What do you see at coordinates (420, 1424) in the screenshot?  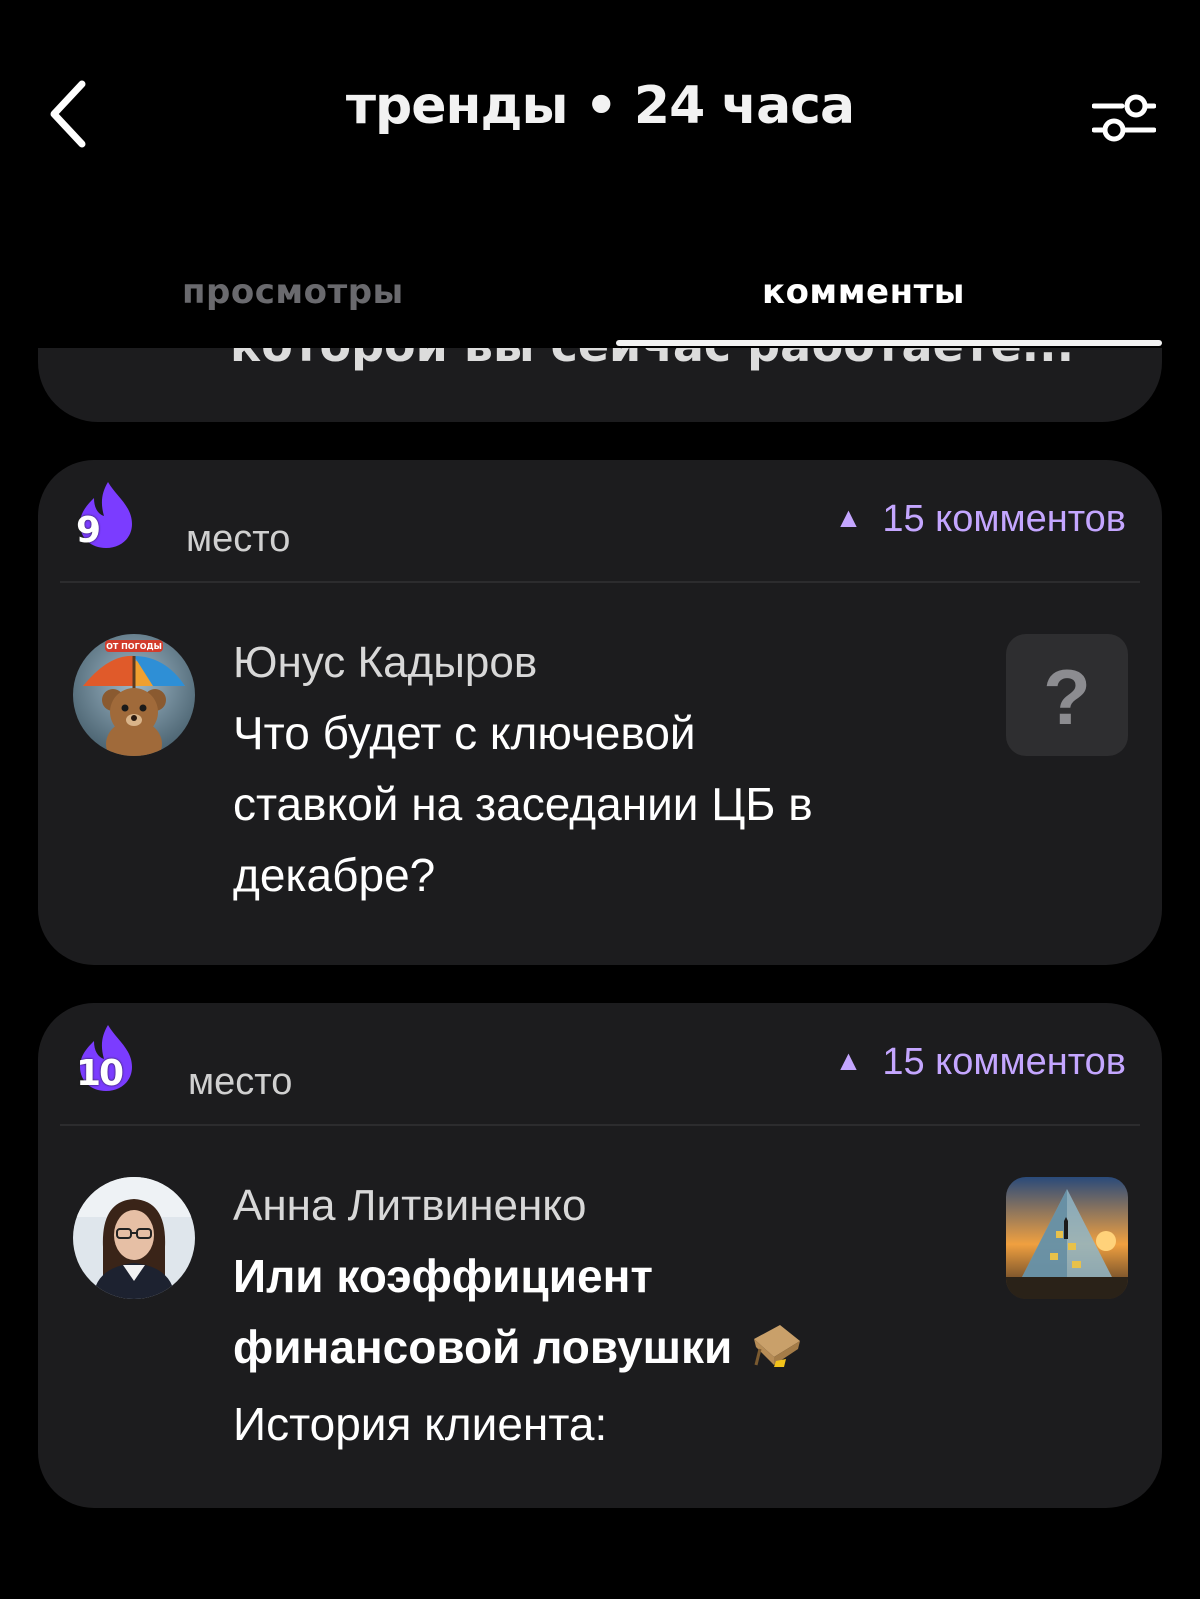 I see `post-line: История клиента:` at bounding box center [420, 1424].